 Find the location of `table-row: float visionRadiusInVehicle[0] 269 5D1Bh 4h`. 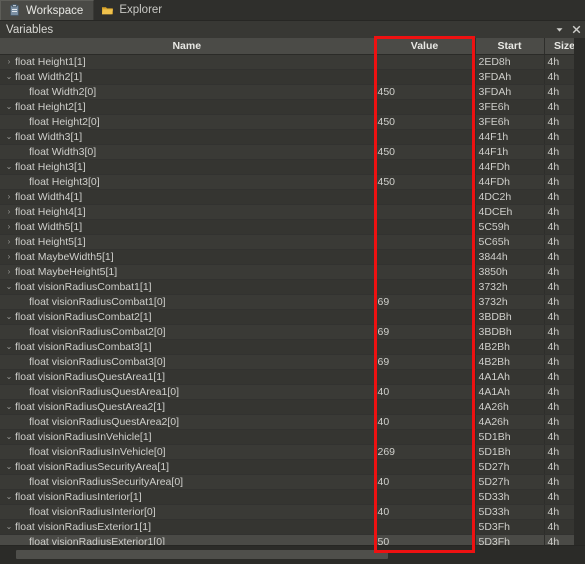

table-row: float visionRadiusInVehicle[0] 269 5D1Bh 4h is located at coordinates (292, 452).